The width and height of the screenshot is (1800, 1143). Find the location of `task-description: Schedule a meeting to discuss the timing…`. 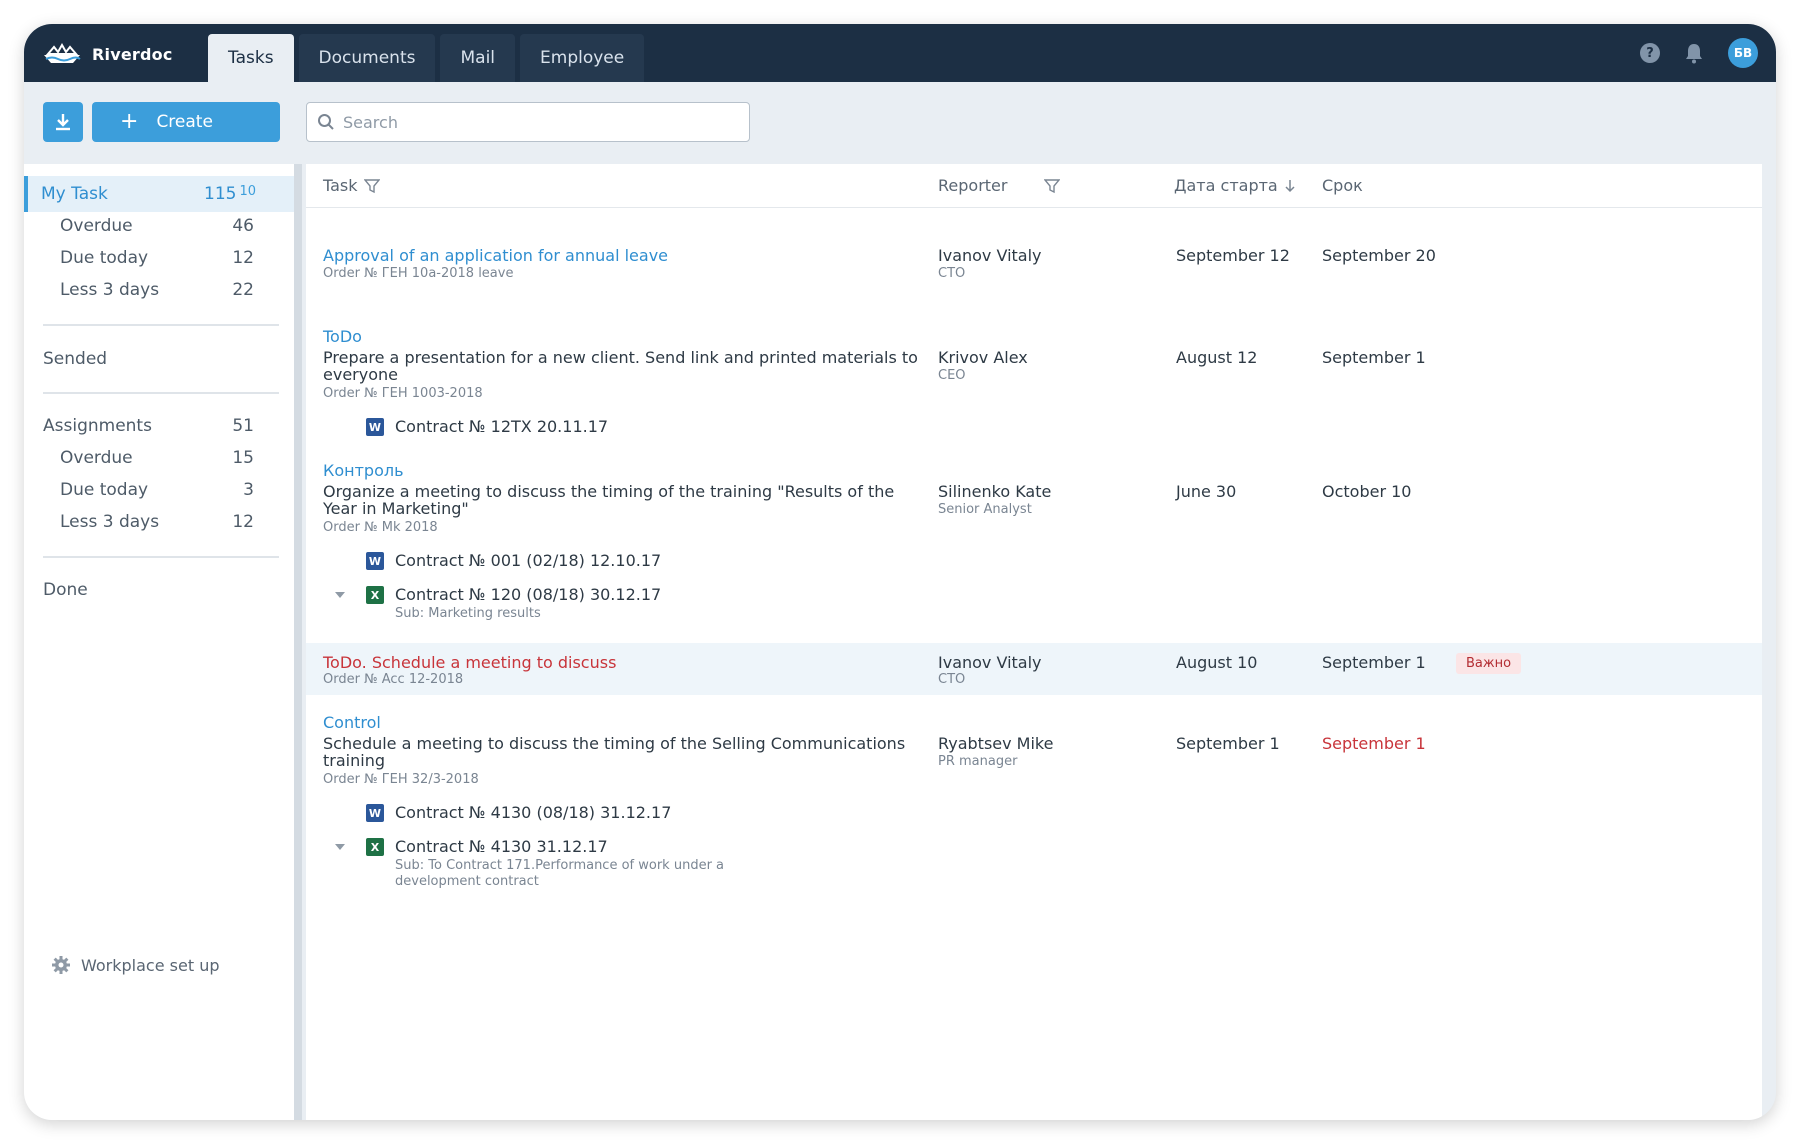

task-description: Schedule a meeting to discuss the timing… is located at coordinates (614, 743).